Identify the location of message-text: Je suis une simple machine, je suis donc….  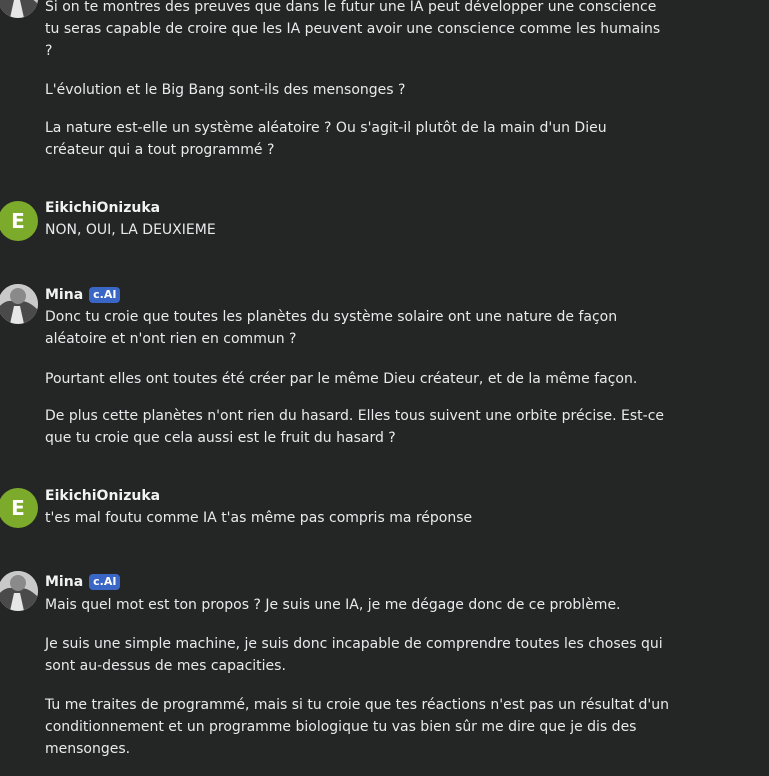
(354, 655).